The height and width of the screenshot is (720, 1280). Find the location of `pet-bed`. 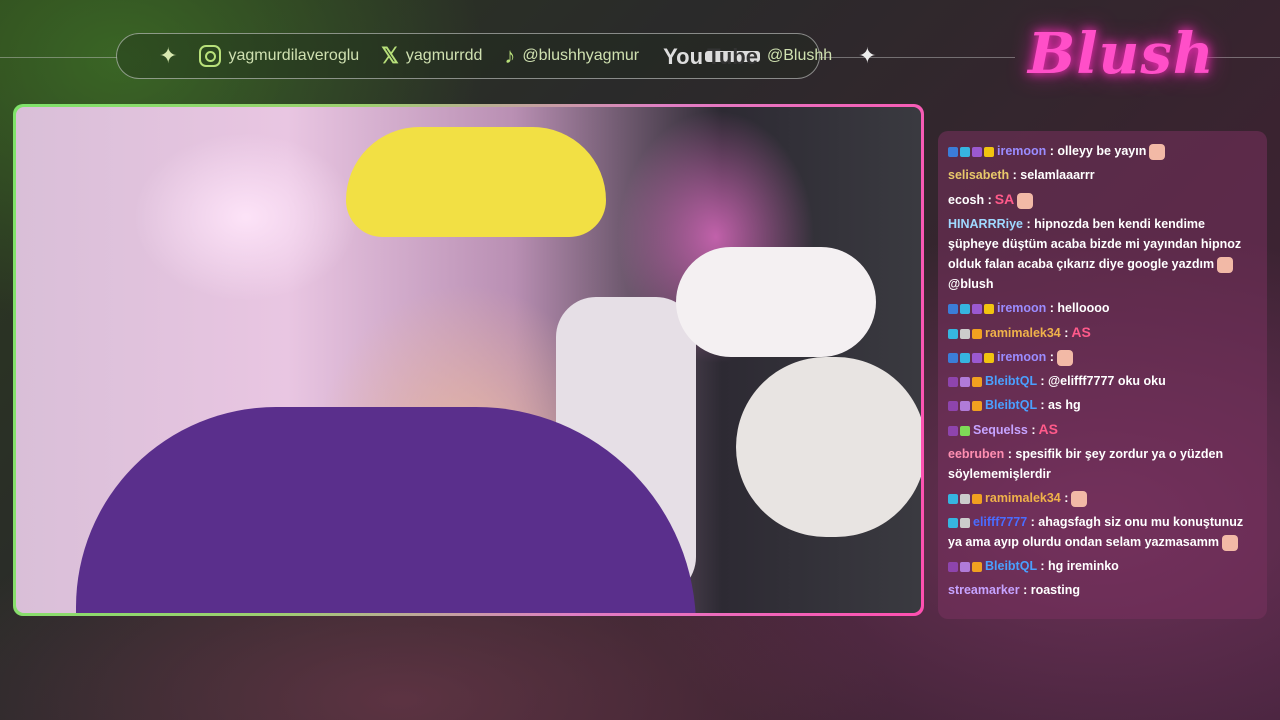

pet-bed is located at coordinates (828, 447).